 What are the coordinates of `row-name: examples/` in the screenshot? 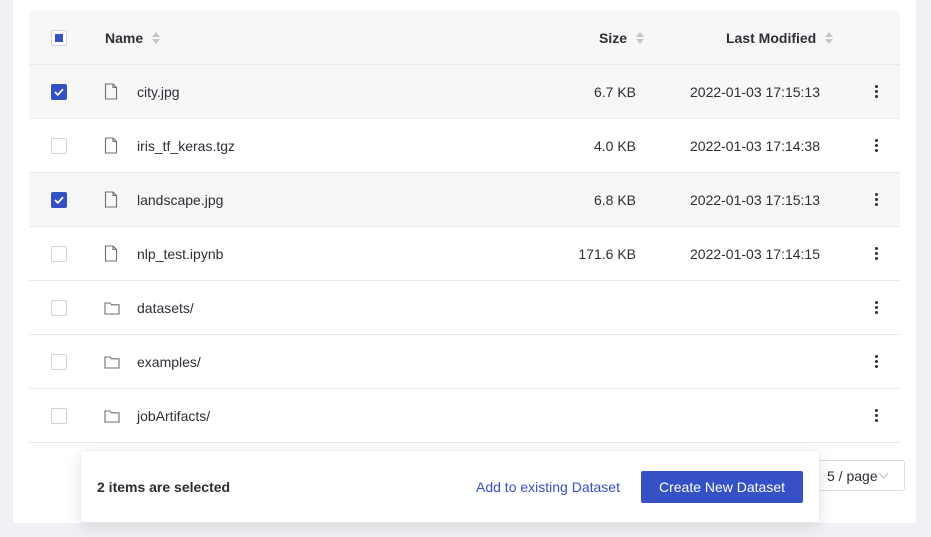 It's located at (169, 361).